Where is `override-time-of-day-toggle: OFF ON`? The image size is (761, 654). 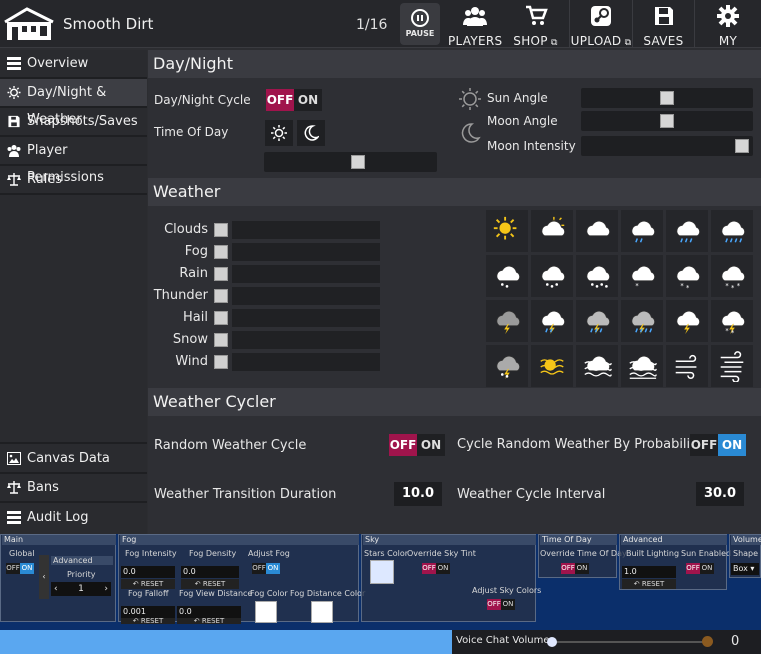
override-time-of-day-toggle: OFF ON is located at coordinates (575, 568).